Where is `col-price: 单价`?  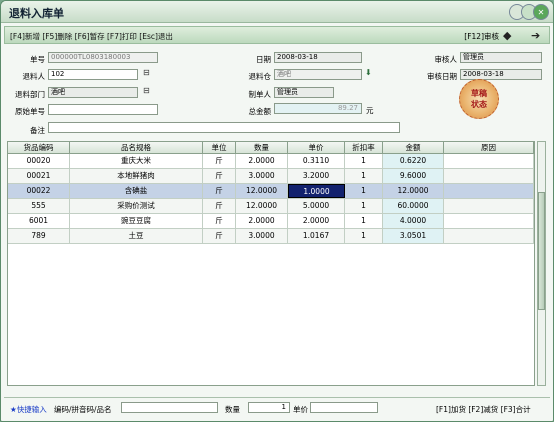
col-price: 单价 is located at coordinates (316, 147).